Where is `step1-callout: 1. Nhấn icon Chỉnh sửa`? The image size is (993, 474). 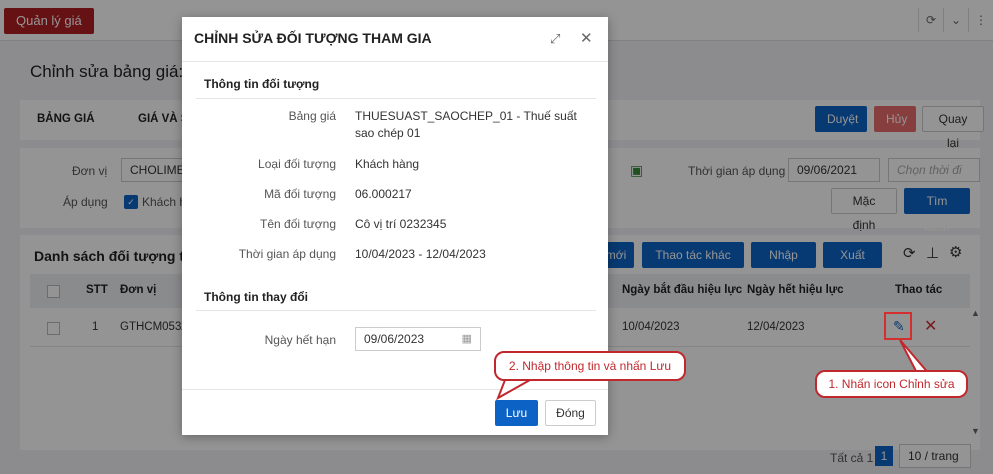
step1-callout: 1. Nhấn icon Chỉnh sửa is located at coordinates (891, 384).